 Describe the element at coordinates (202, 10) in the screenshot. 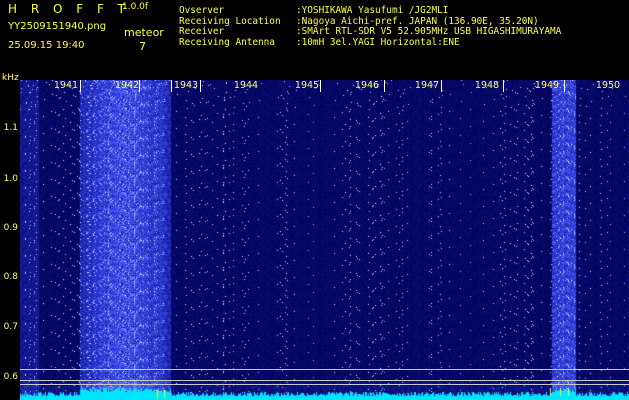

I see `info-key-observer: Ovserver` at that location.